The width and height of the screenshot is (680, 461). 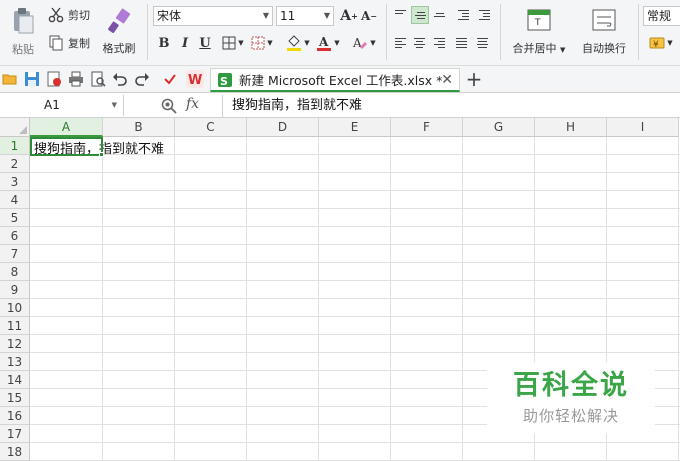 I want to click on spreadsheet-file-icon: S, so click(x=225, y=80).